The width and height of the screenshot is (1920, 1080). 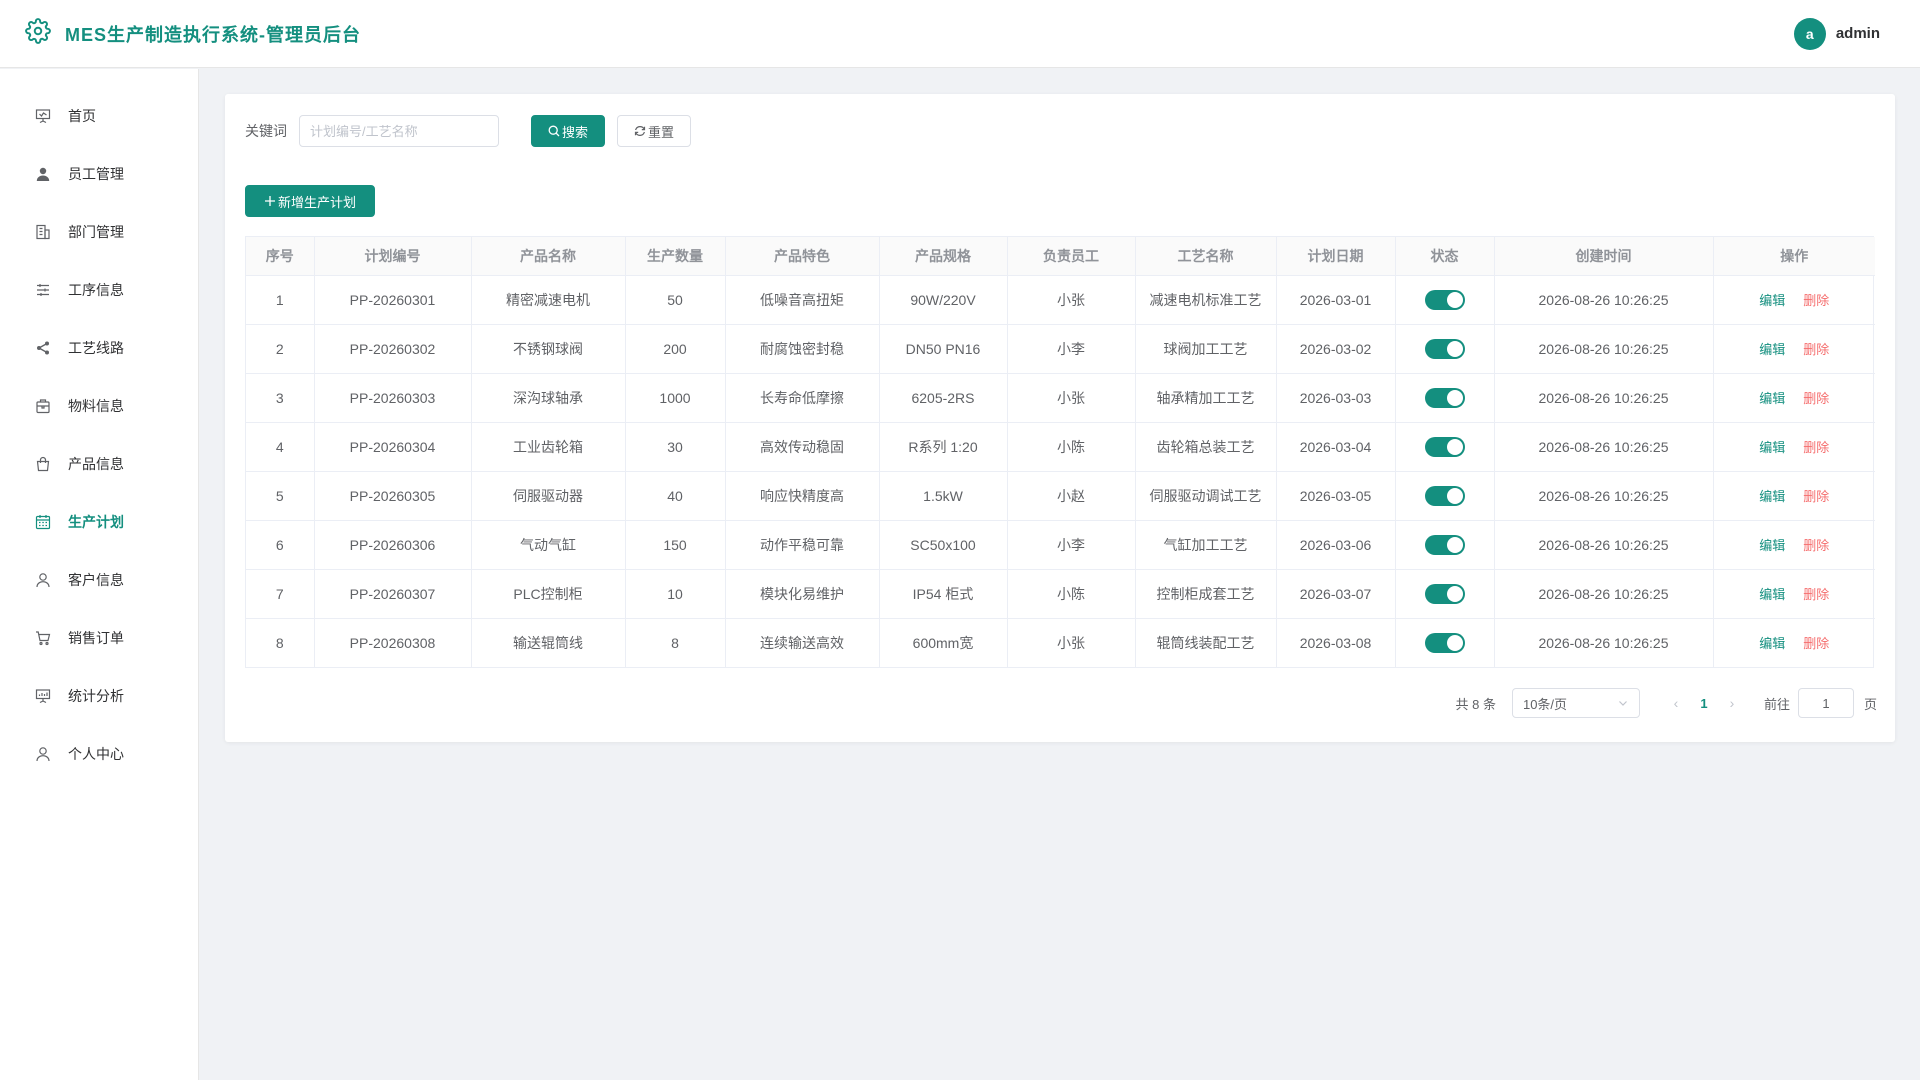 I want to click on table-cell: 10, so click(x=675, y=594).